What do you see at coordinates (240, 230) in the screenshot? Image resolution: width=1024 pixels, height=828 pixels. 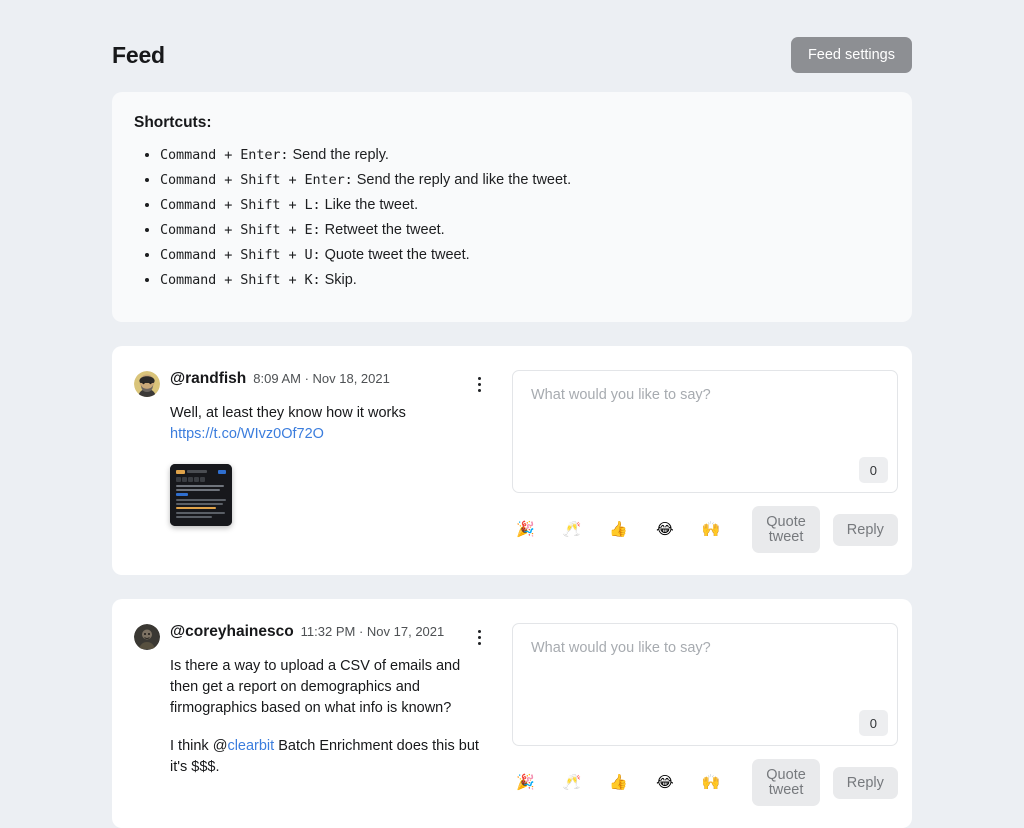 I see `shortcut-keys: Command + Shift + E:` at bounding box center [240, 230].